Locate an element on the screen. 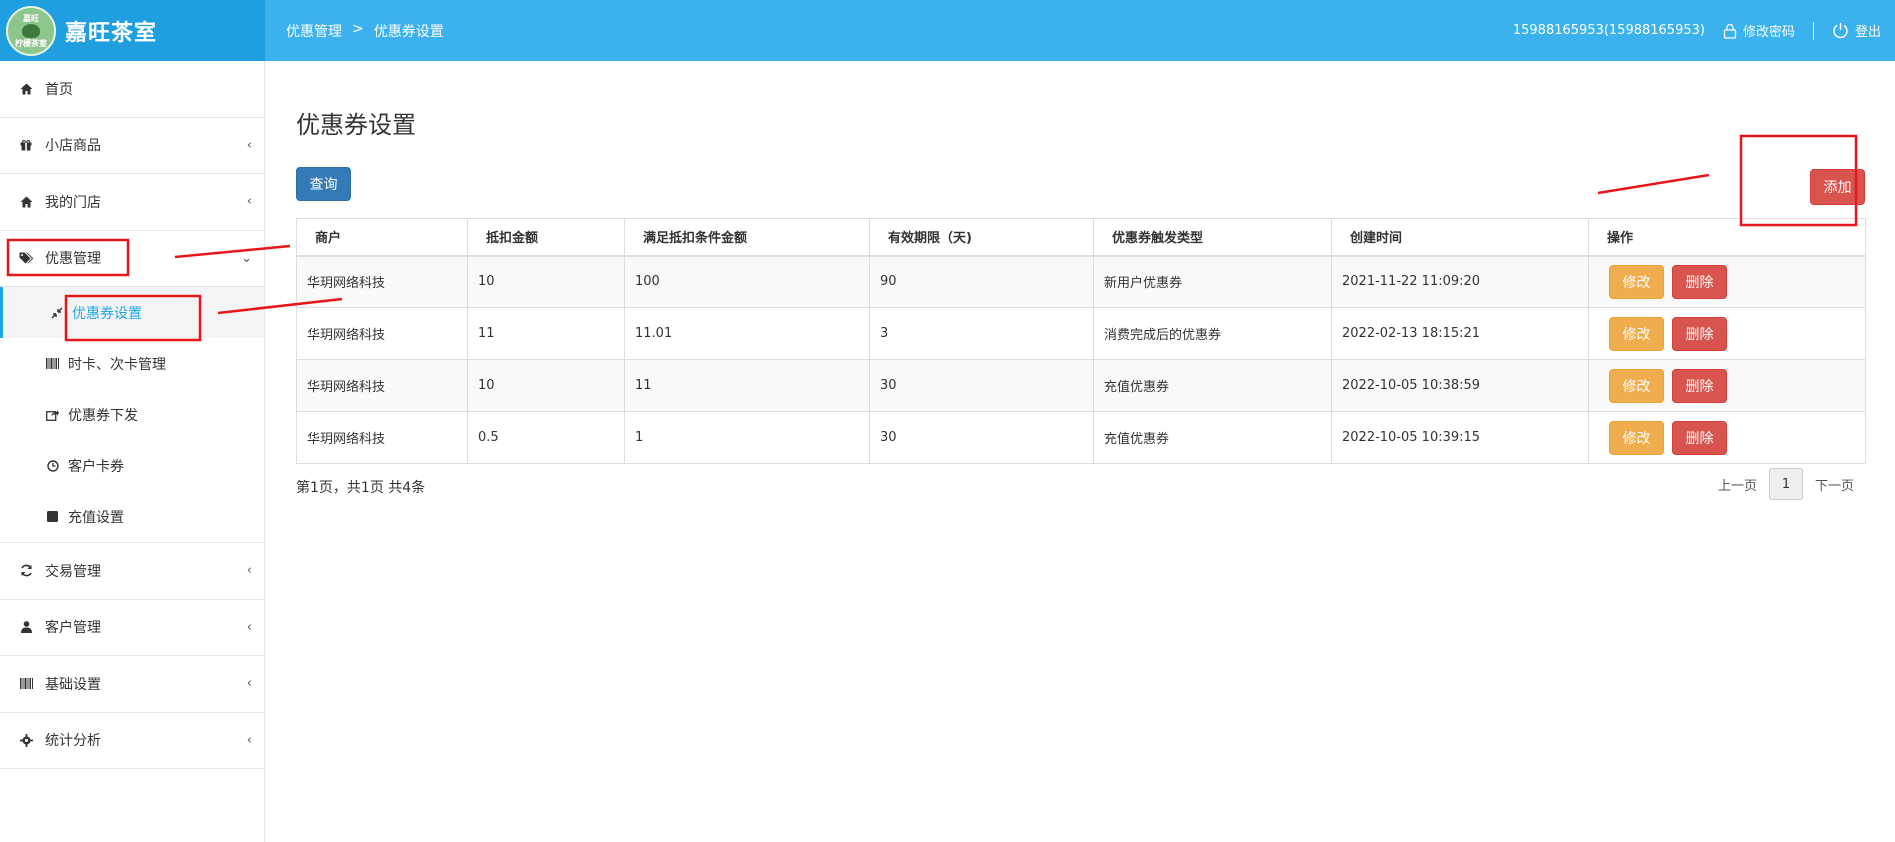 This screenshot has height=842, width=1895. column-header-deduct-amount: 抵扣金额 is located at coordinates (546, 237).